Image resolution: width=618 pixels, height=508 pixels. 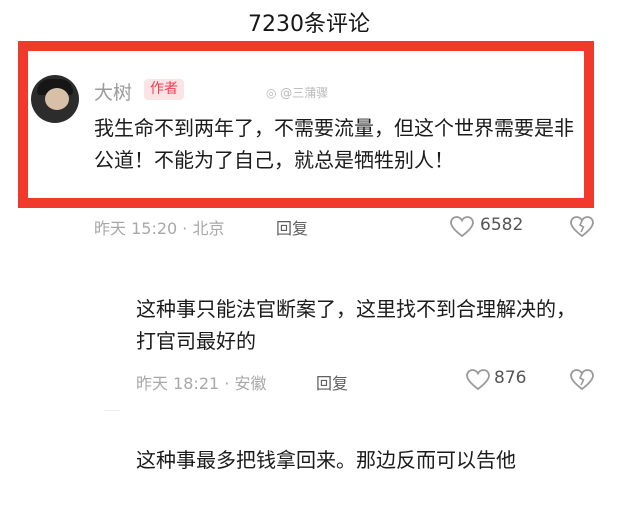 I want to click on watermark: ◎ @三蒲骤, so click(x=297, y=92).